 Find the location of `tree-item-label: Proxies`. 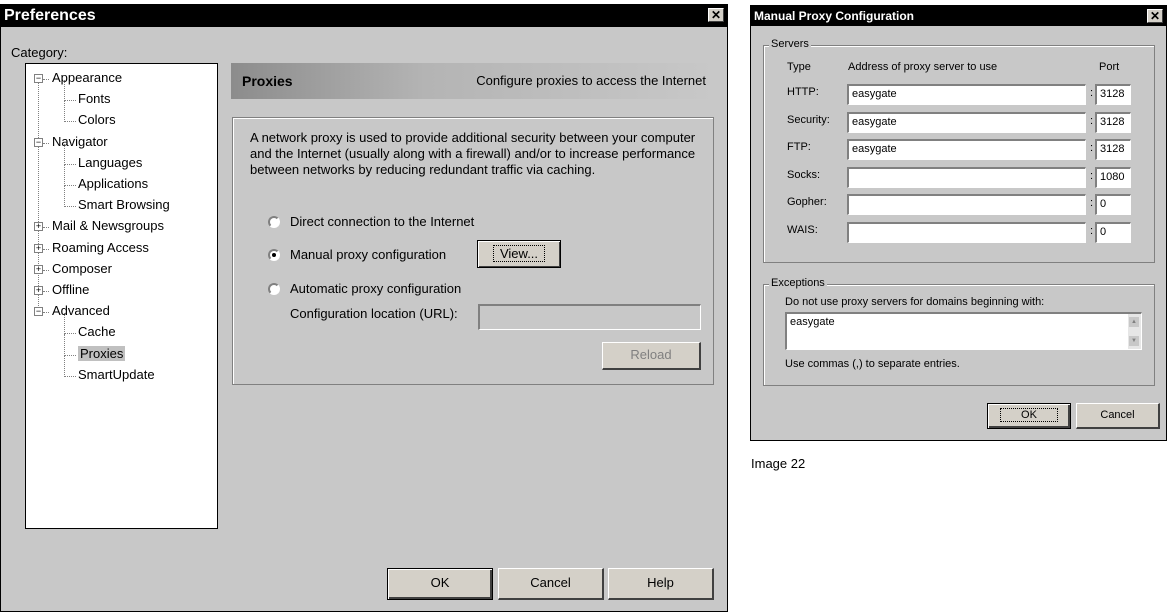

tree-item-label: Proxies is located at coordinates (102, 353).